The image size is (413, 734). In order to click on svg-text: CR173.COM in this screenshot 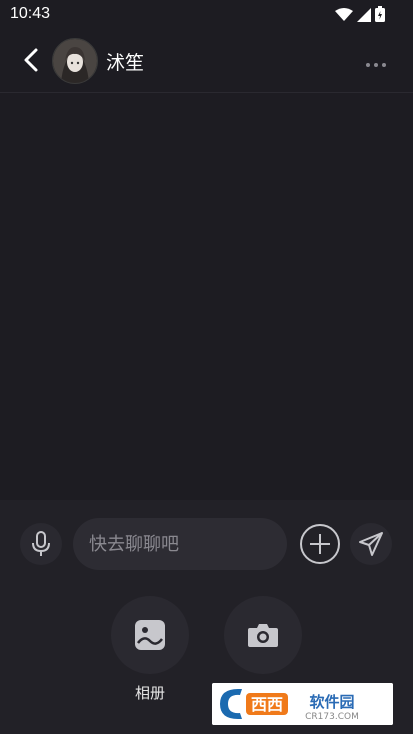, I will do `click(332, 717)`.